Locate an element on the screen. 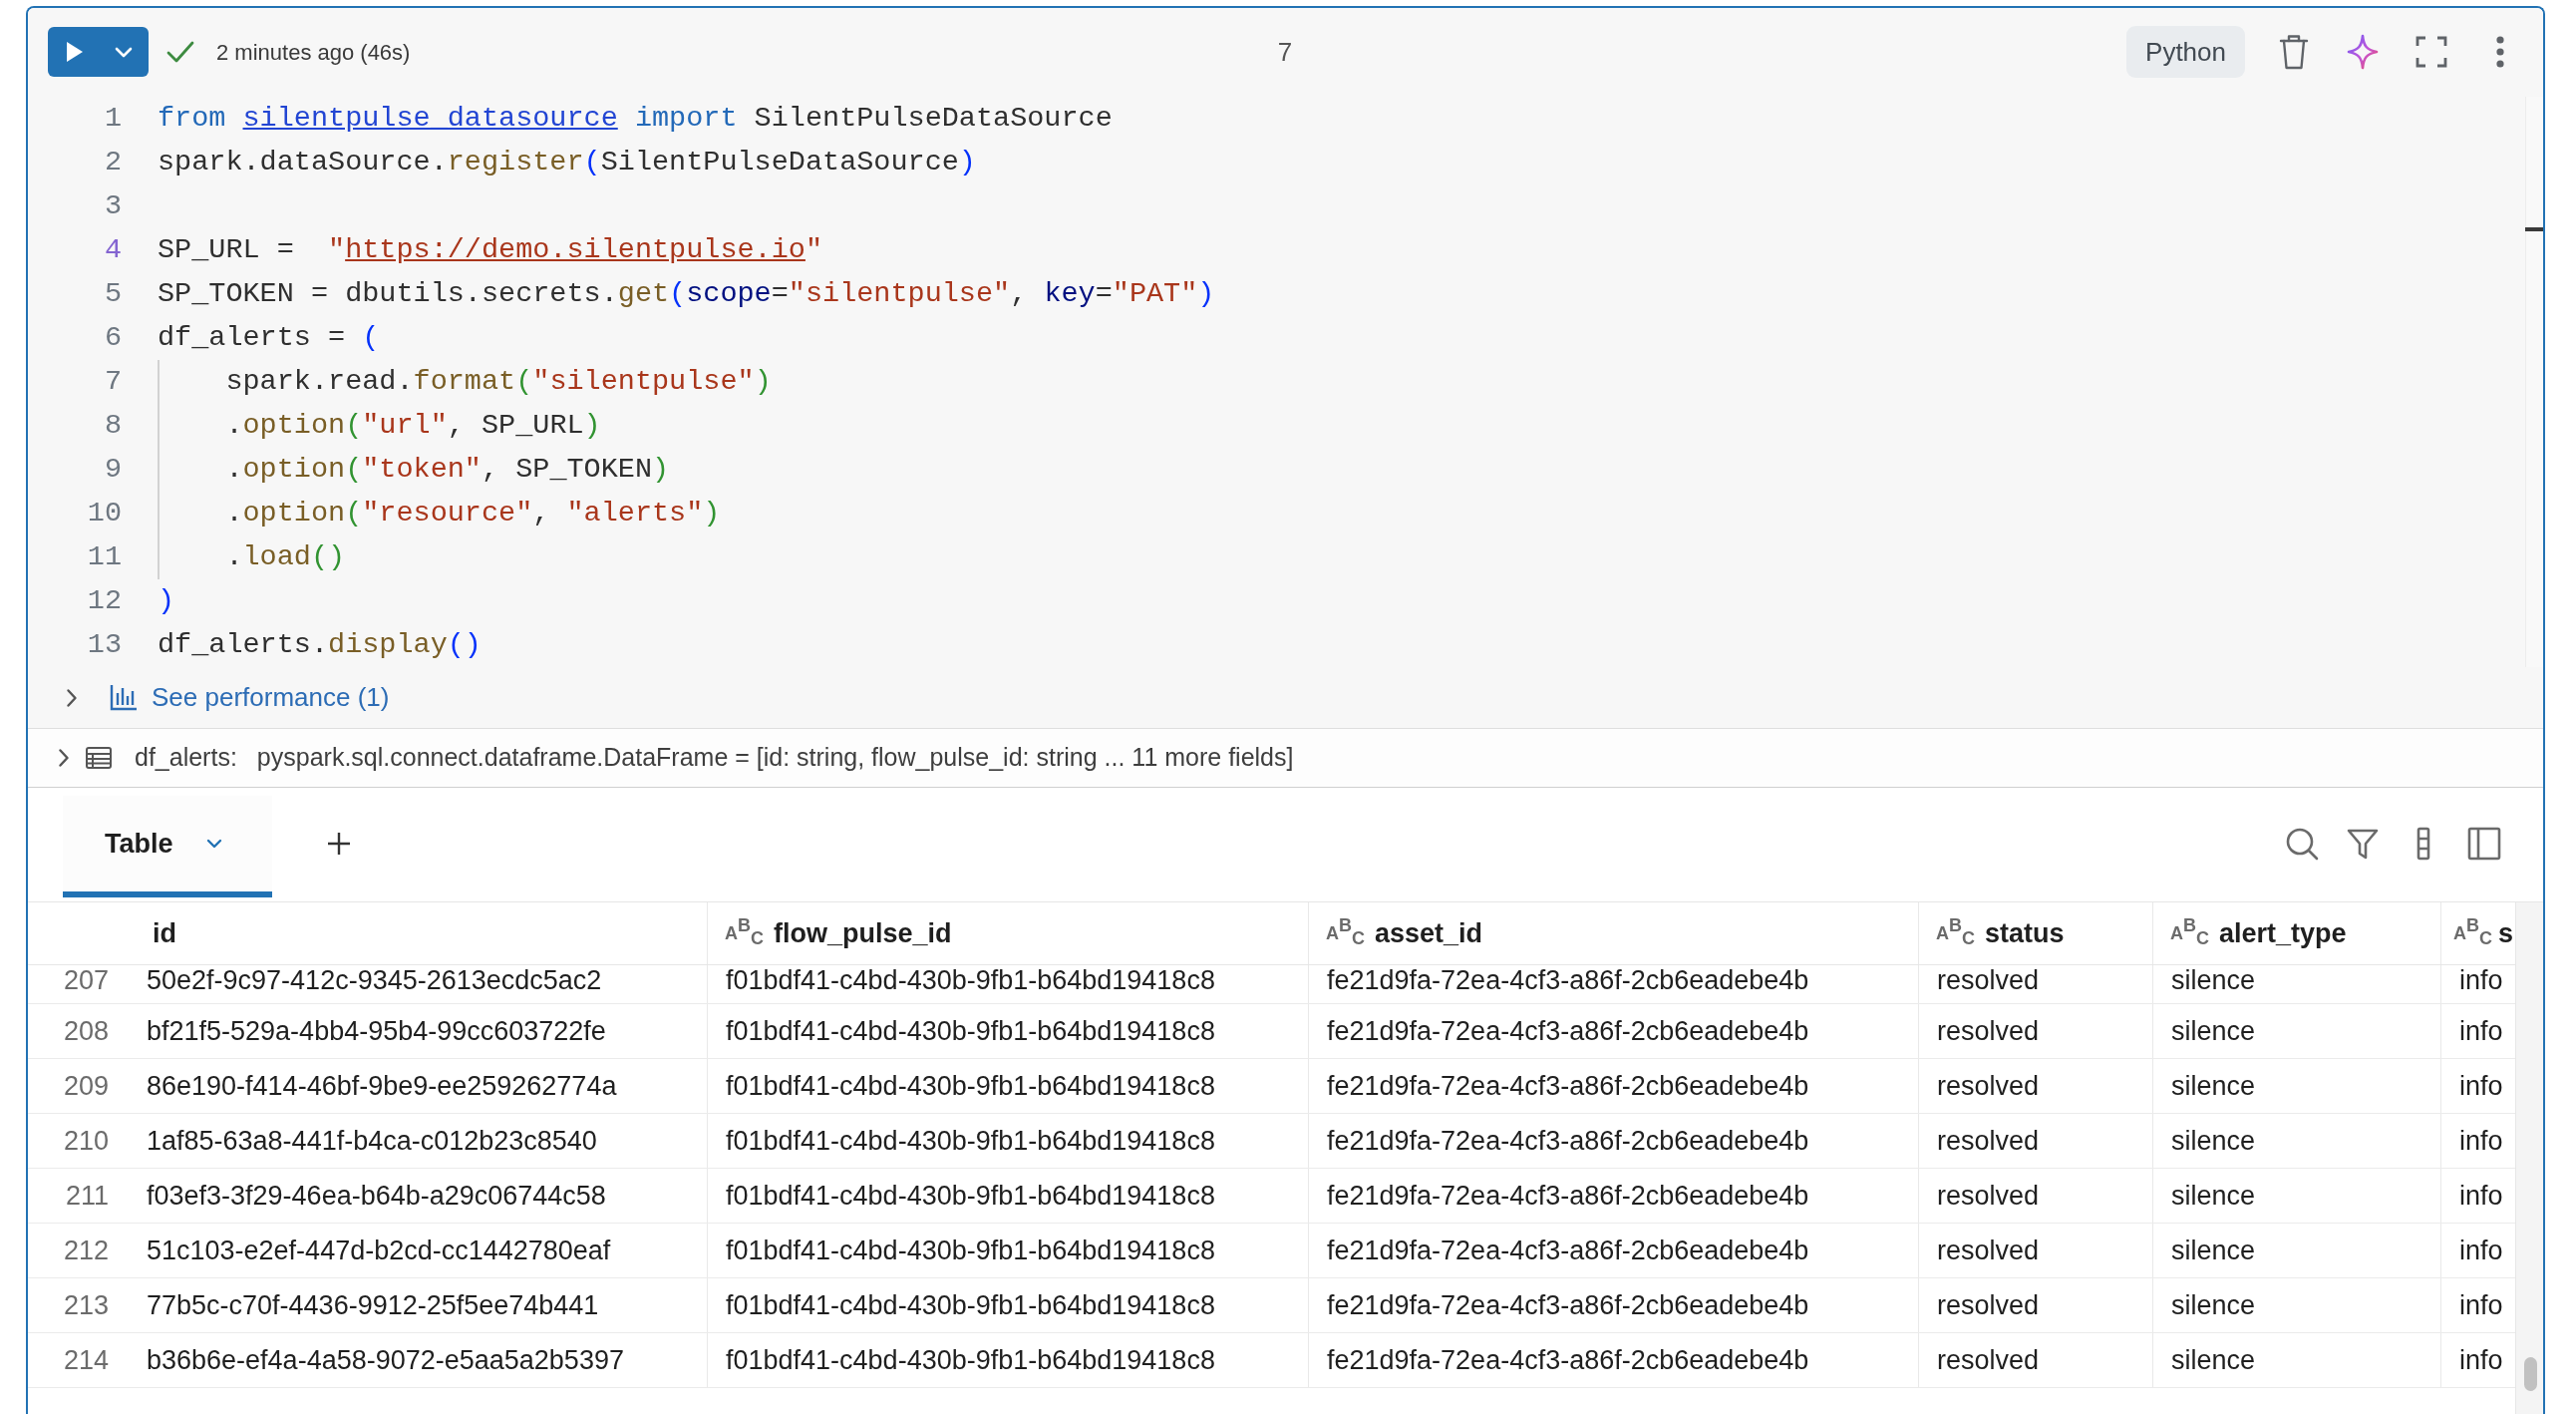 This screenshot has height=1414, width=2576. bar-chart-icon is located at coordinates (124, 697).